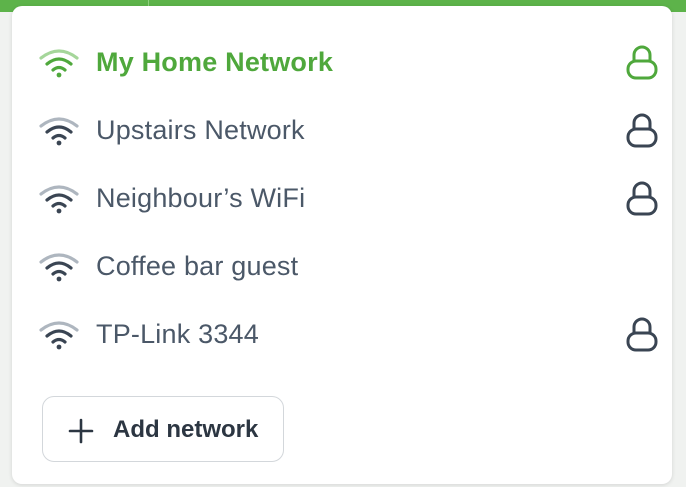 The width and height of the screenshot is (686, 487). I want to click on add-network-label: Add network, so click(186, 429).